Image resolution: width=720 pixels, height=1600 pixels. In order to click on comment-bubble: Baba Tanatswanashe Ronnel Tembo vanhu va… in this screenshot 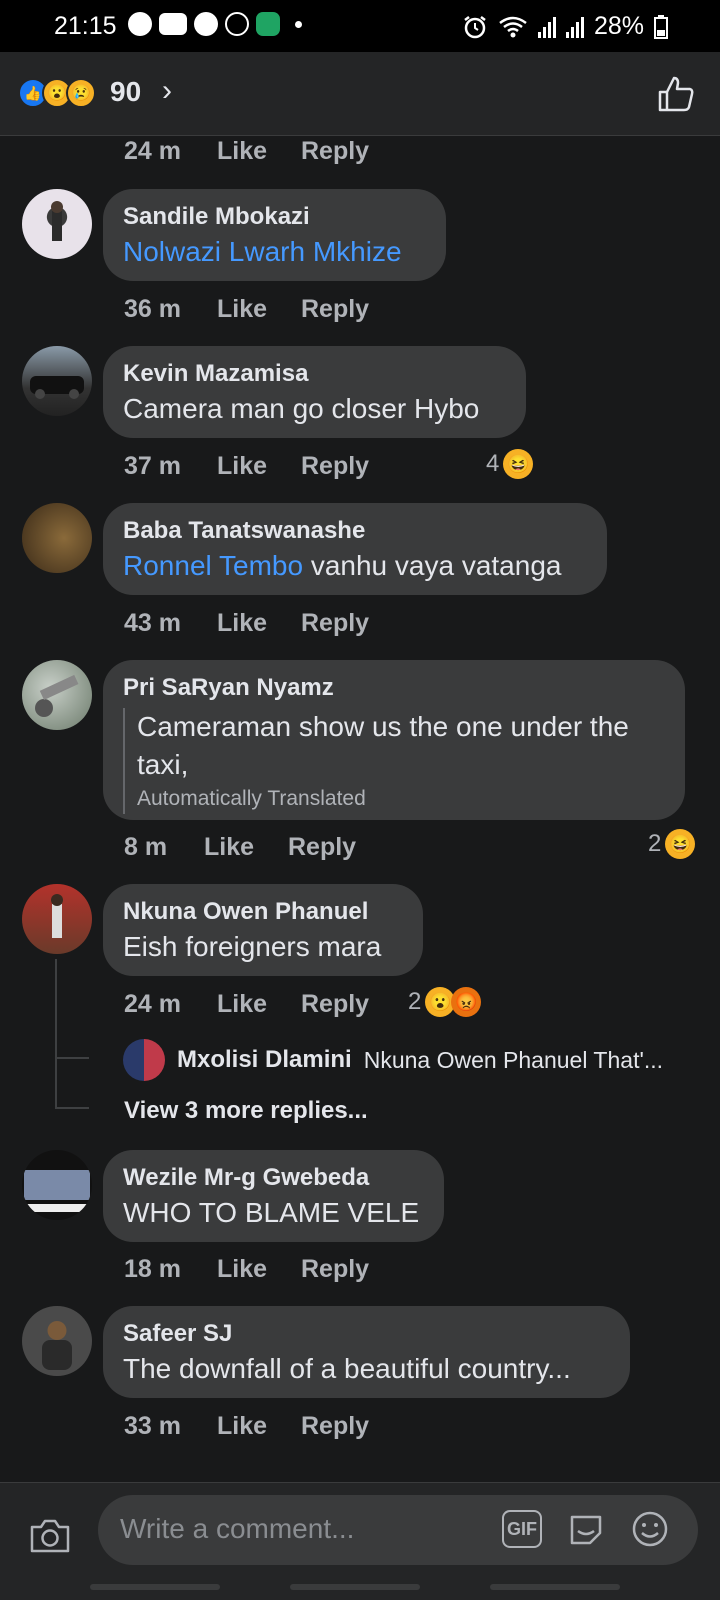, I will do `click(355, 549)`.